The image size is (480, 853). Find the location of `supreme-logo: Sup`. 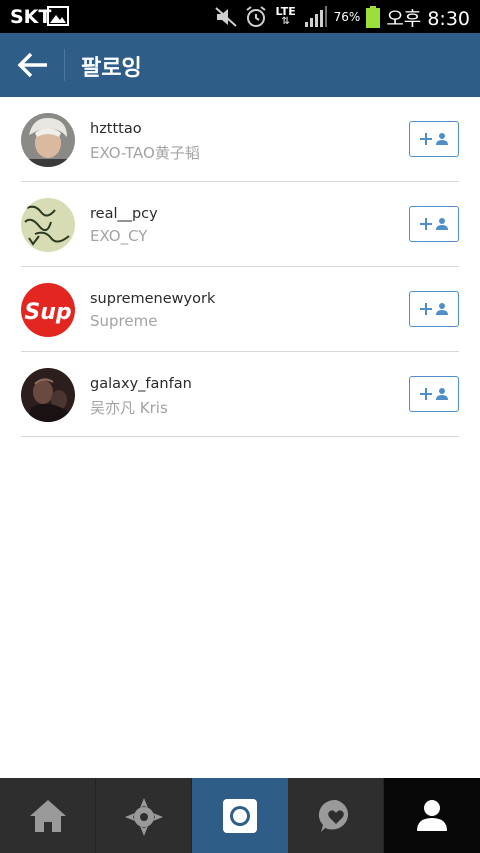

supreme-logo: Sup is located at coordinates (48, 310).